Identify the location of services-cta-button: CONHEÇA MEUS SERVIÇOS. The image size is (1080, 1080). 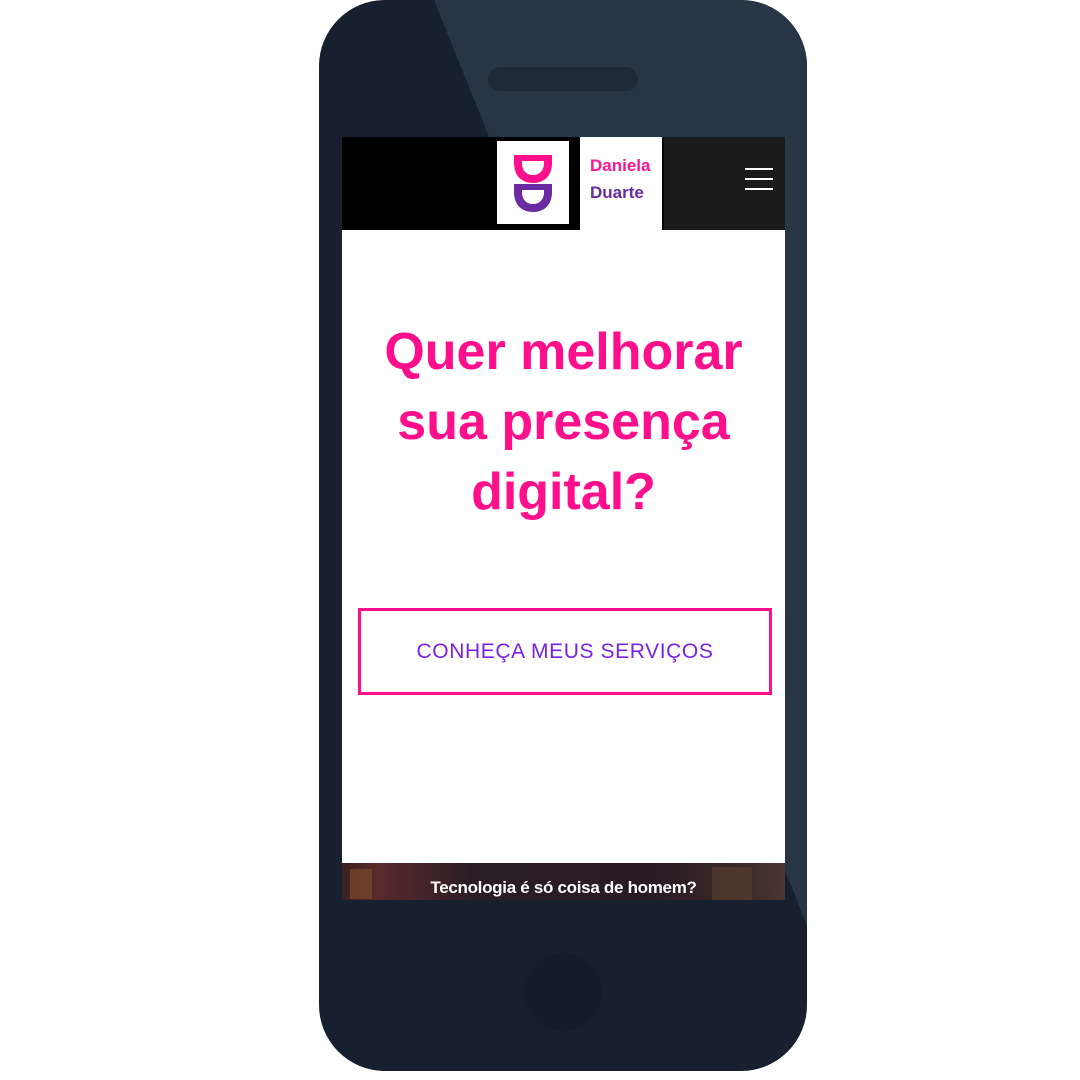
(565, 651).